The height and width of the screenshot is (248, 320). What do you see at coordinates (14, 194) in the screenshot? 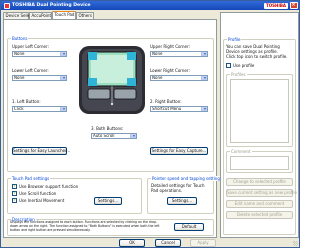
I see `scroll-checkbox` at bounding box center [14, 194].